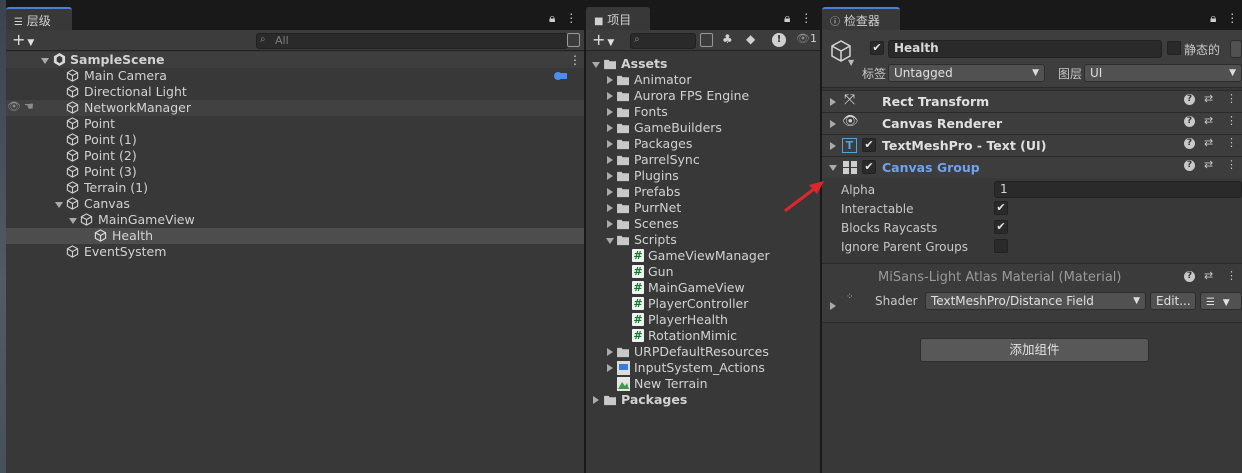 This screenshot has height=473, width=1242. What do you see at coordinates (1032, 101) in the screenshot?
I see `component-rect-transform: ⤧ Rect Transform ? ⇄ ⋮` at bounding box center [1032, 101].